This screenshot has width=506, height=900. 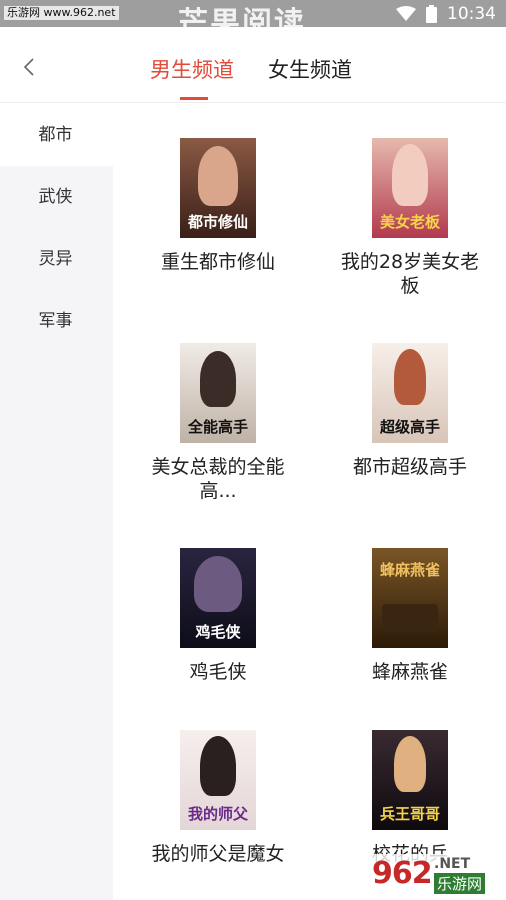 I want to click on wifi-icon, so click(x=406, y=13).